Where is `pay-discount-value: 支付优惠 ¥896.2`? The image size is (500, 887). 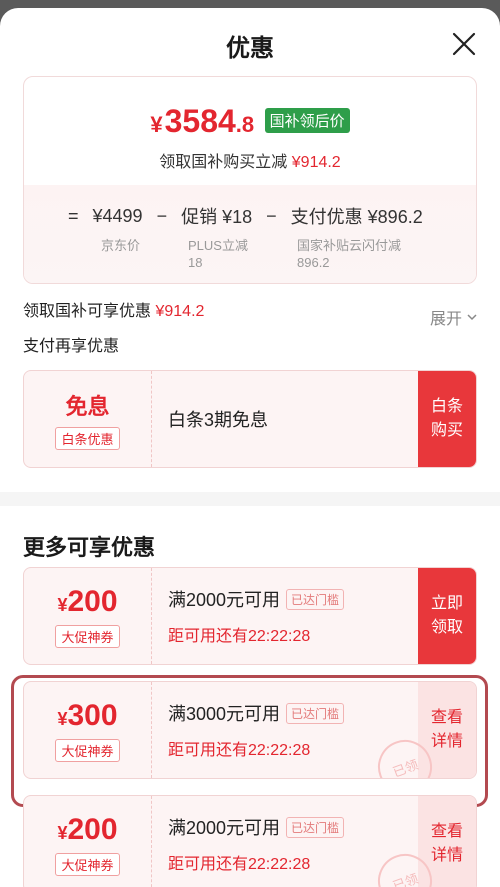
pay-discount-value: 支付优惠 ¥896.2 is located at coordinates (356, 217).